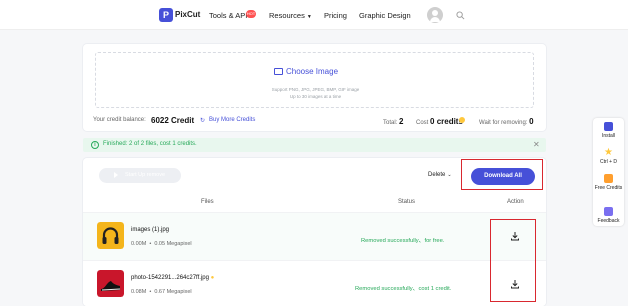 This screenshot has height=306, width=628. I want to click on close-icon: ✕, so click(536, 144).